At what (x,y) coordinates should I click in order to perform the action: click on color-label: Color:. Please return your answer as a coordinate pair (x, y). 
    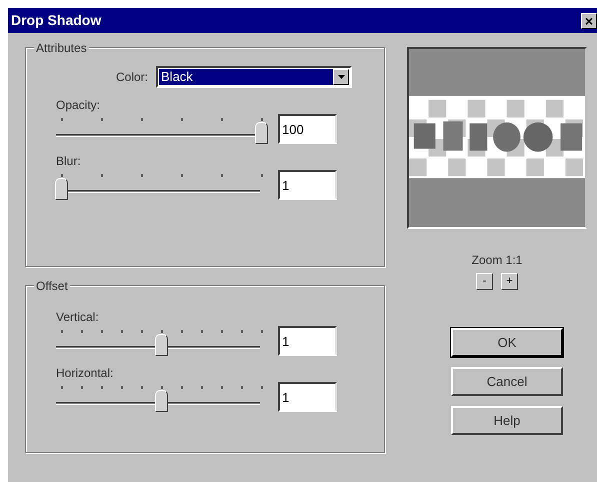
    Looking at the image, I should click on (132, 77).